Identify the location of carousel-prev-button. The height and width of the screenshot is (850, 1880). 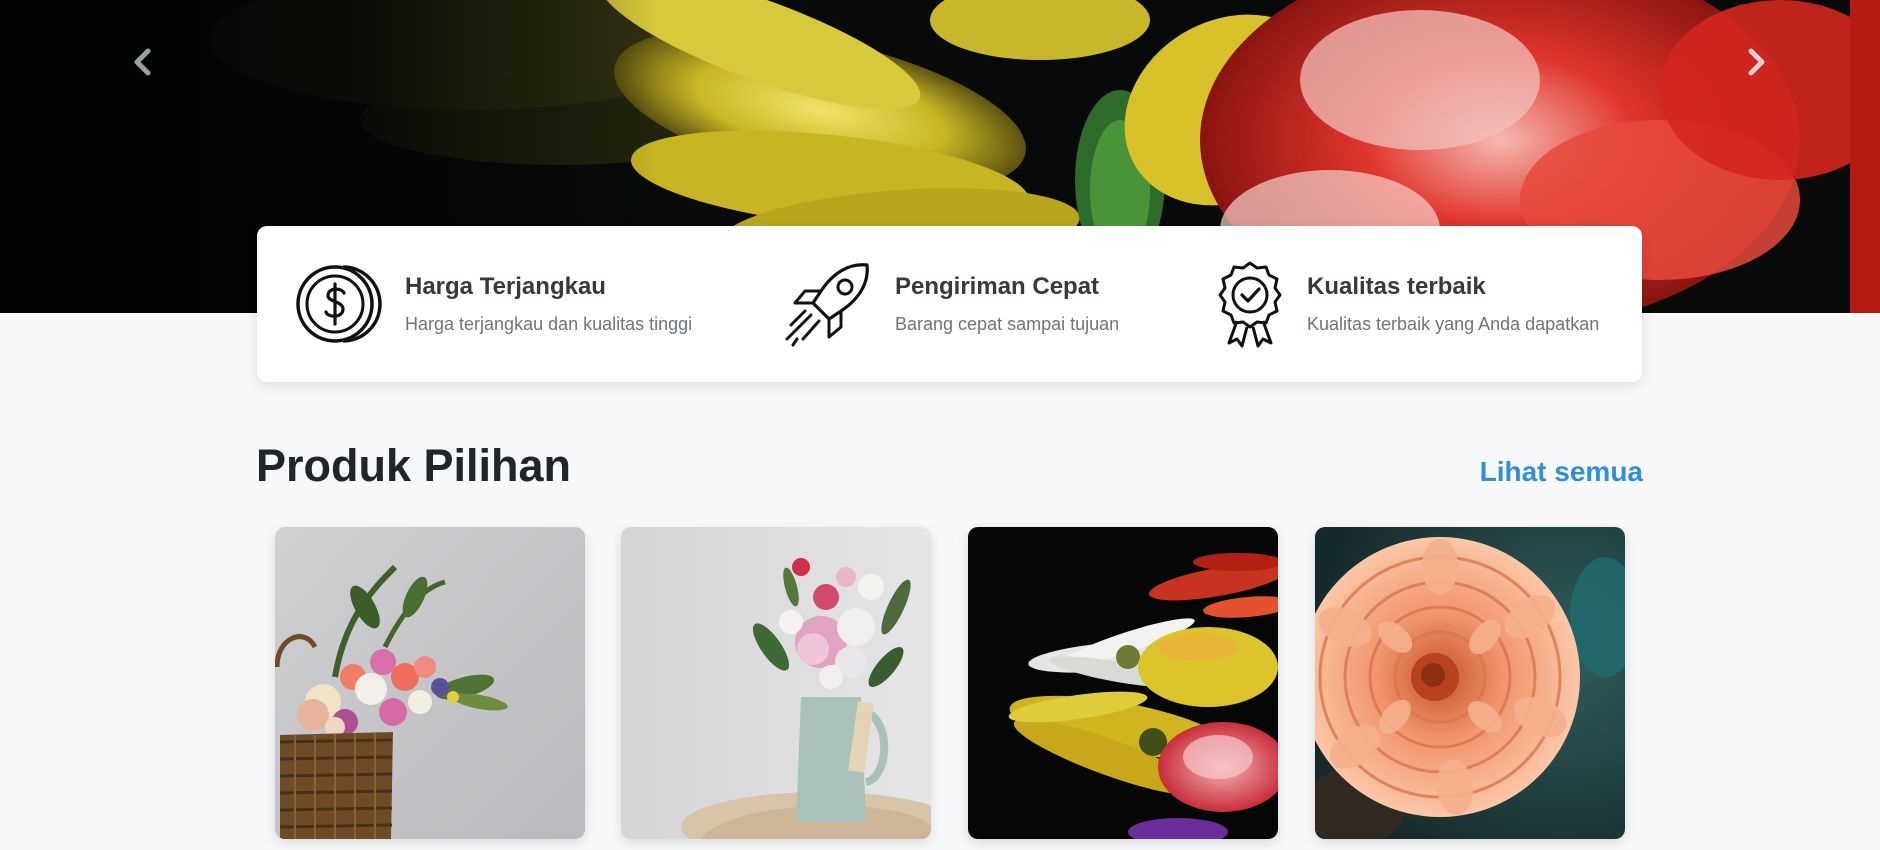
(143, 62).